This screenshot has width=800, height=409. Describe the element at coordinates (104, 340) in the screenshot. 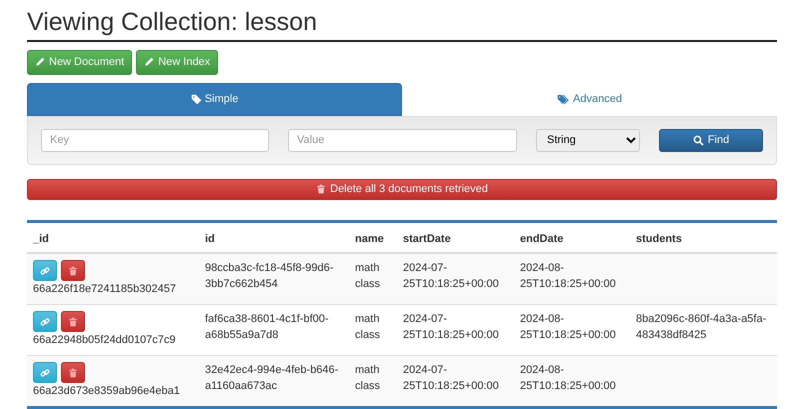

I see `table-cell: 66a22948b05f24dd0107c7c9` at that location.